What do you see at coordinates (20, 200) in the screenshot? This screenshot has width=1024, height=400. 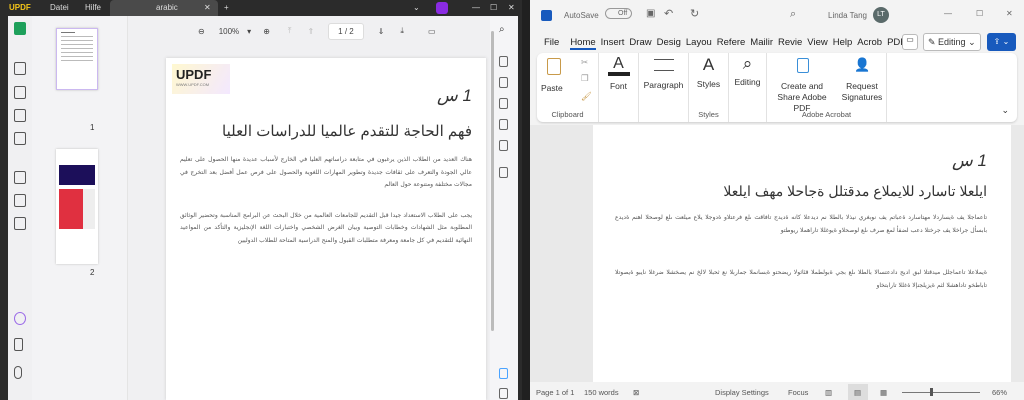 I see `crop-icon` at bounding box center [20, 200].